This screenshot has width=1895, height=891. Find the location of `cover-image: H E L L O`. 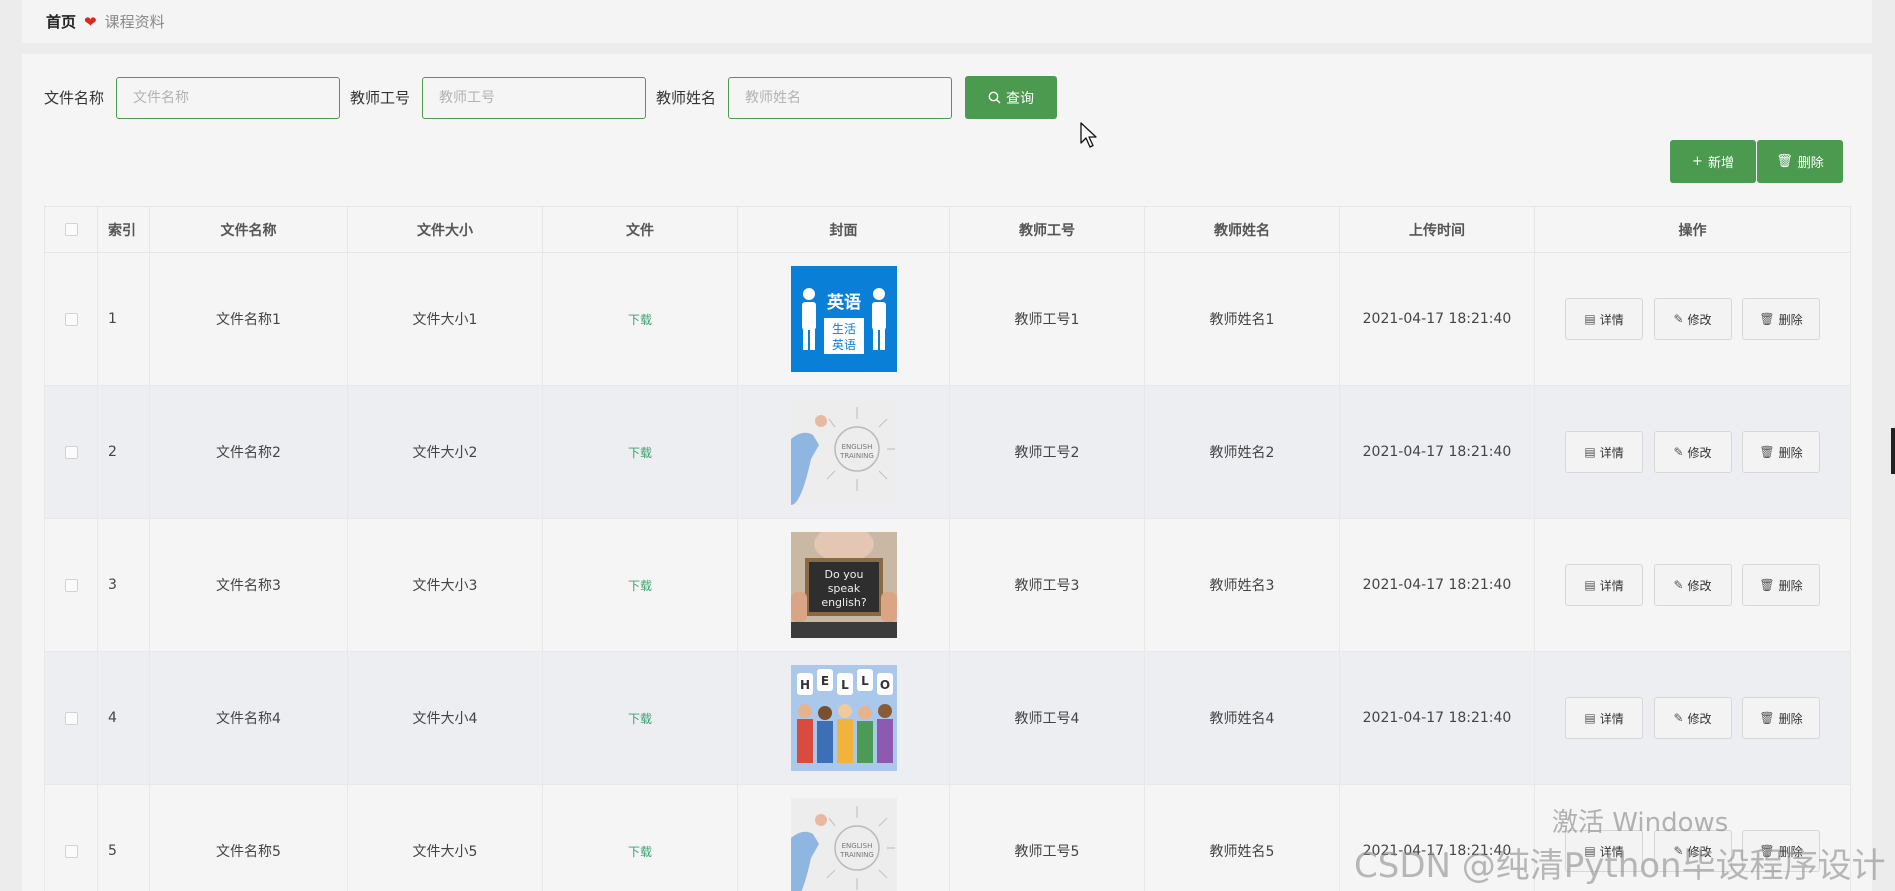

cover-image: H E L L O is located at coordinates (843, 718).